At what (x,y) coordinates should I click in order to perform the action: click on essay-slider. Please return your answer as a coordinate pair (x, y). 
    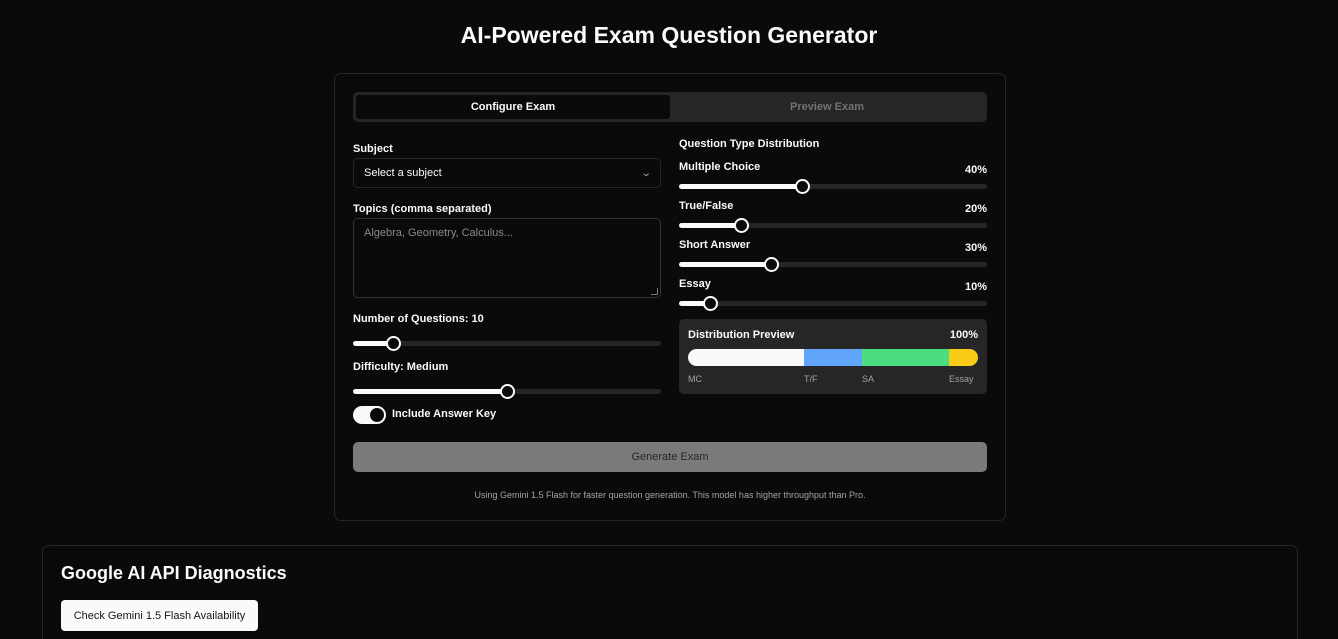
    Looking at the image, I should click on (833, 303).